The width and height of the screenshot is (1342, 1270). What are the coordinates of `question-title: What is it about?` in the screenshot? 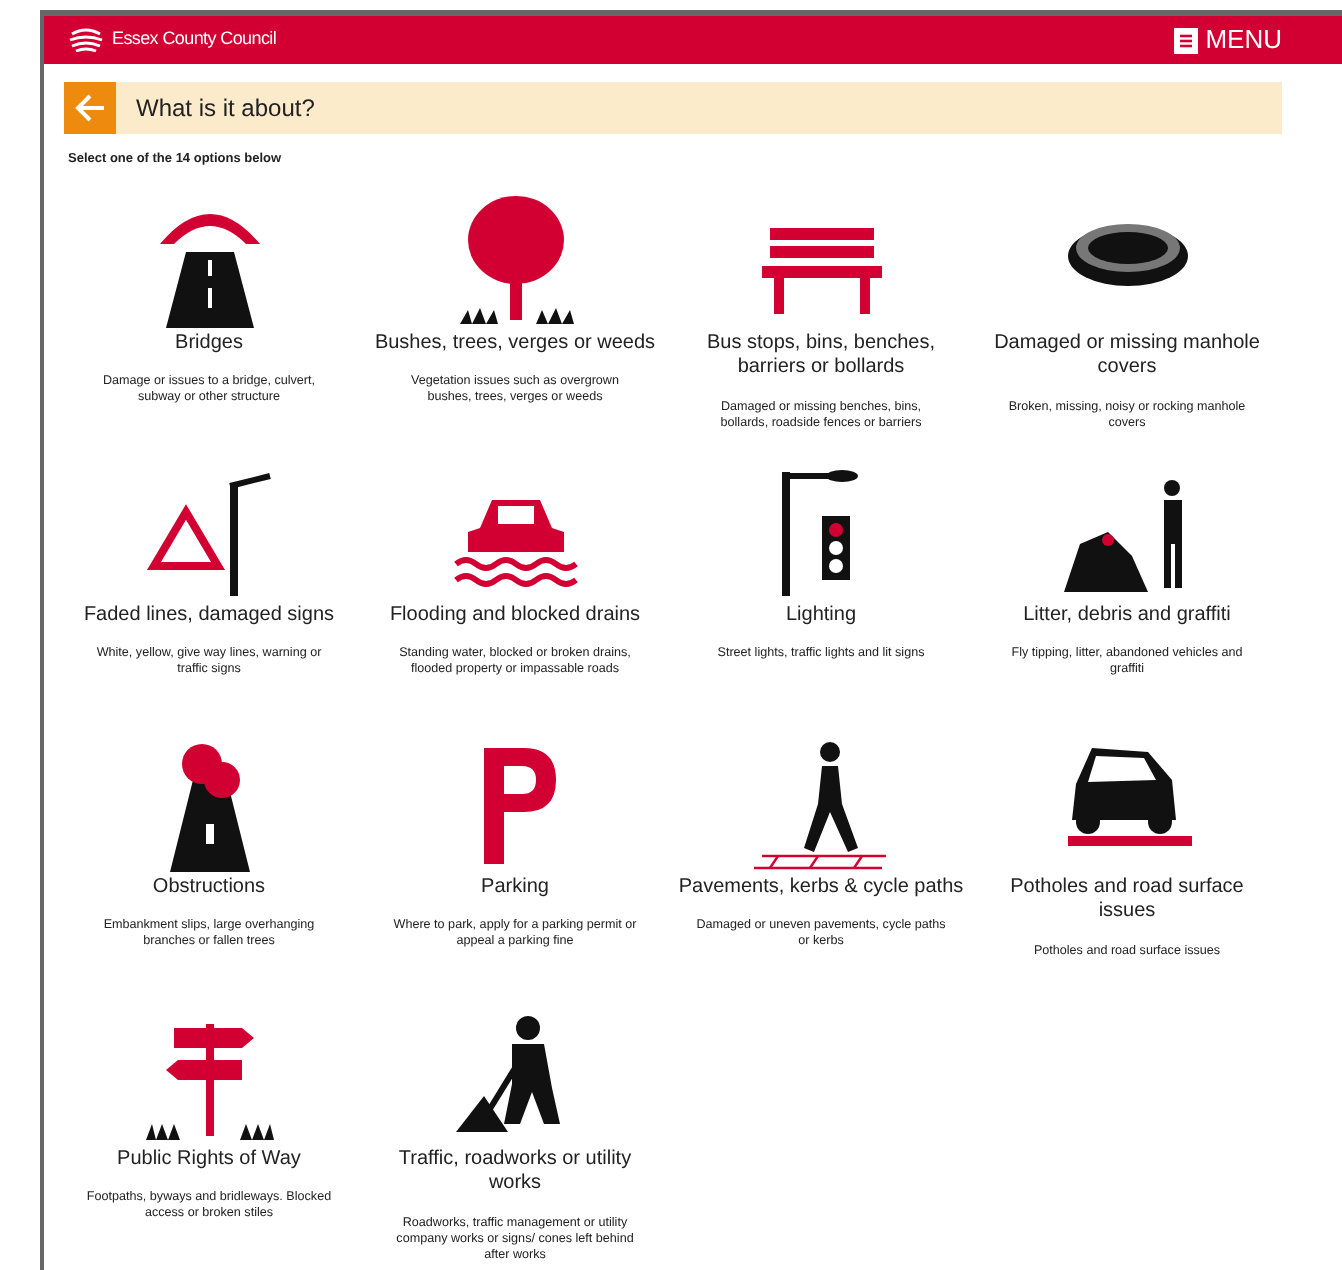 It's located at (225, 109).